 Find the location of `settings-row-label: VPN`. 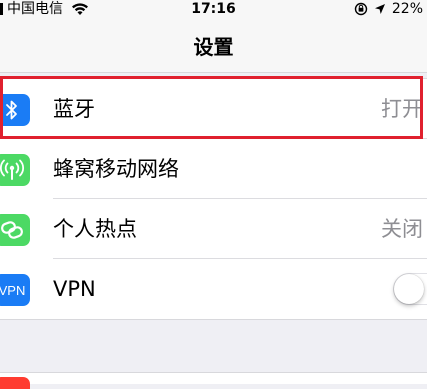

settings-row-label: VPN is located at coordinates (74, 289).